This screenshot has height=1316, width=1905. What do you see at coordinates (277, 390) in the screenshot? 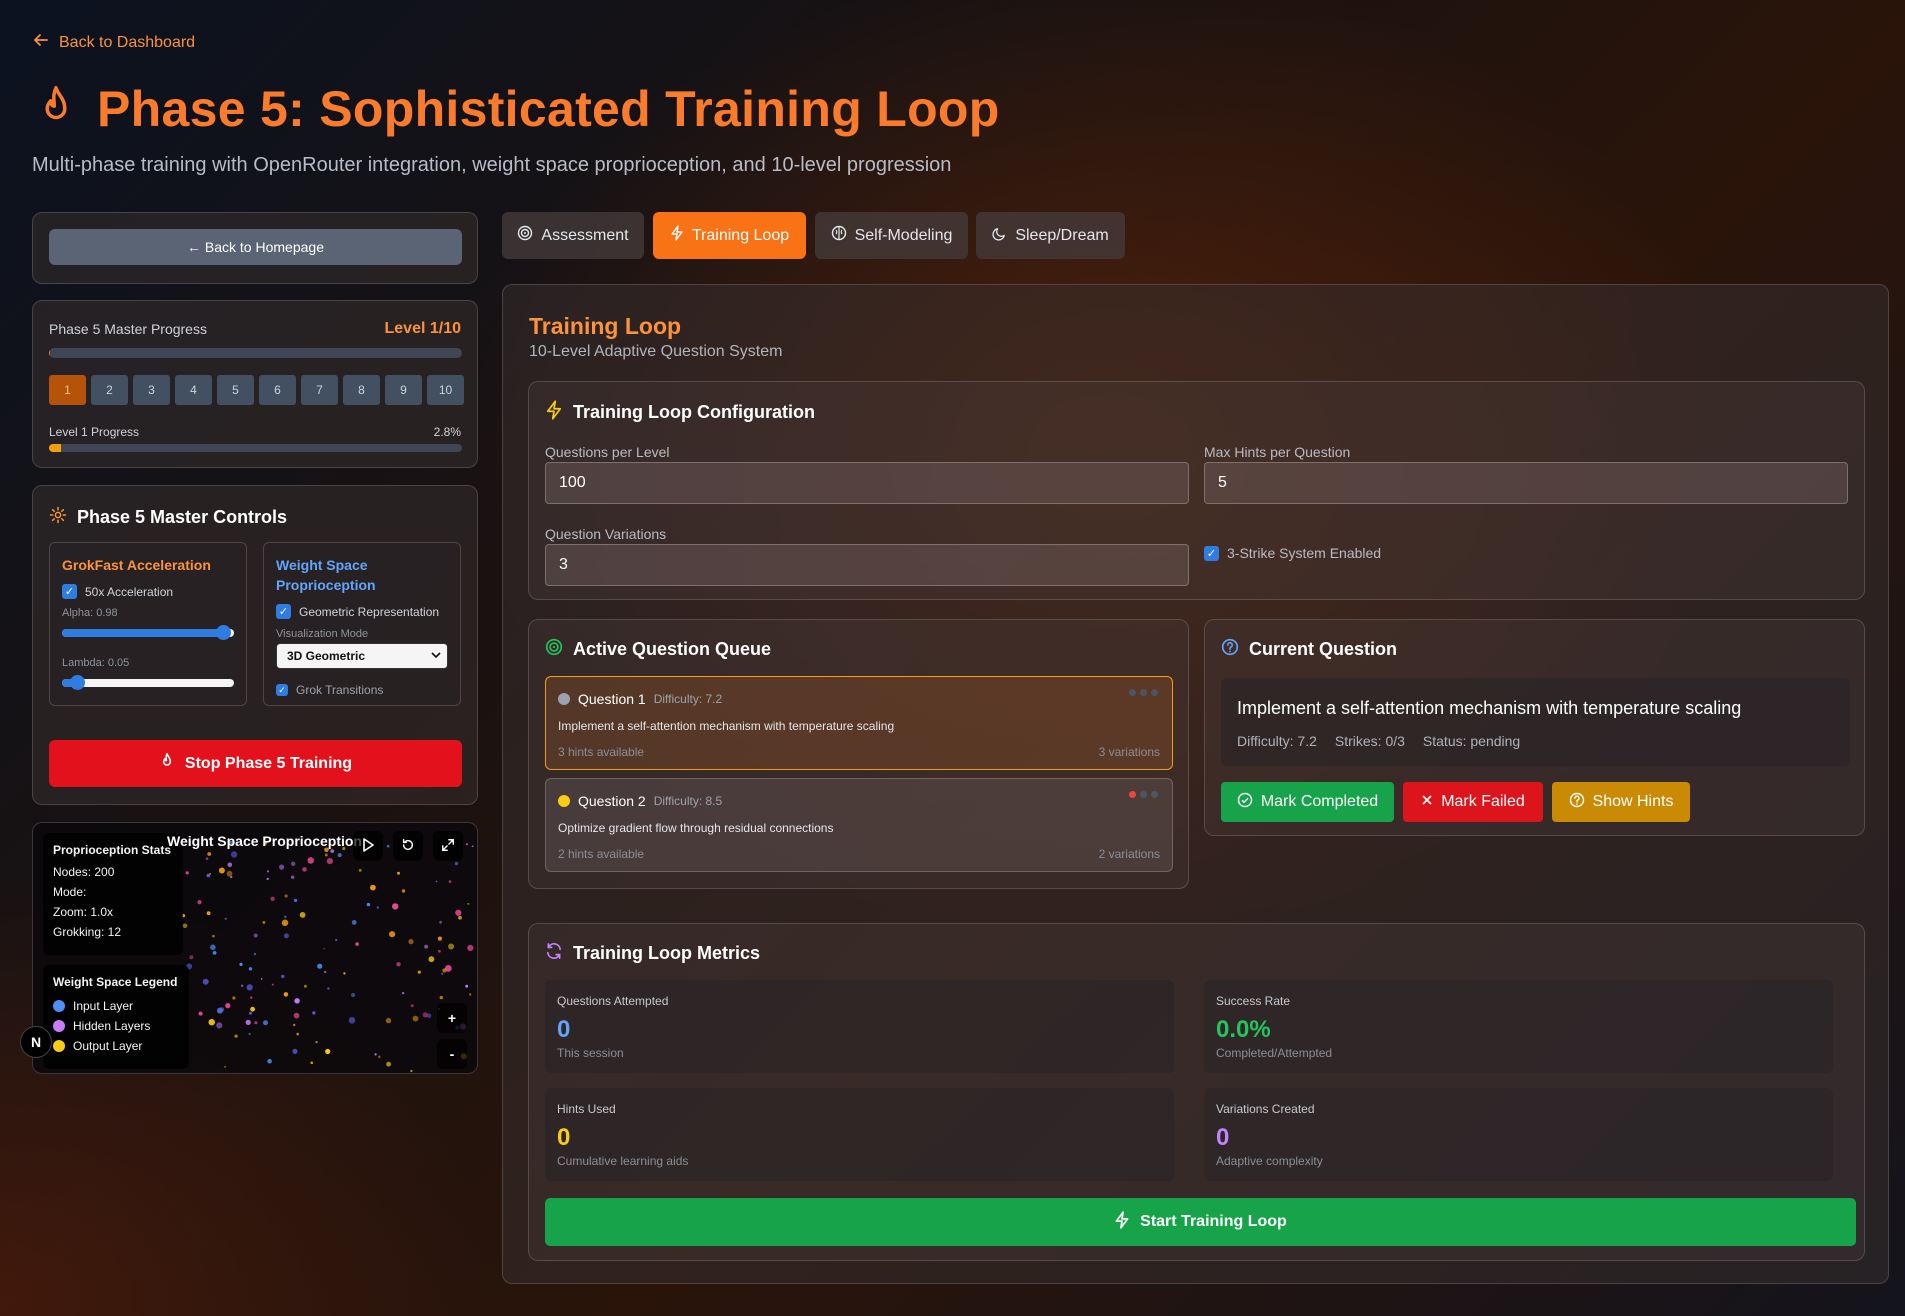
I see `level-button-6: 6` at bounding box center [277, 390].